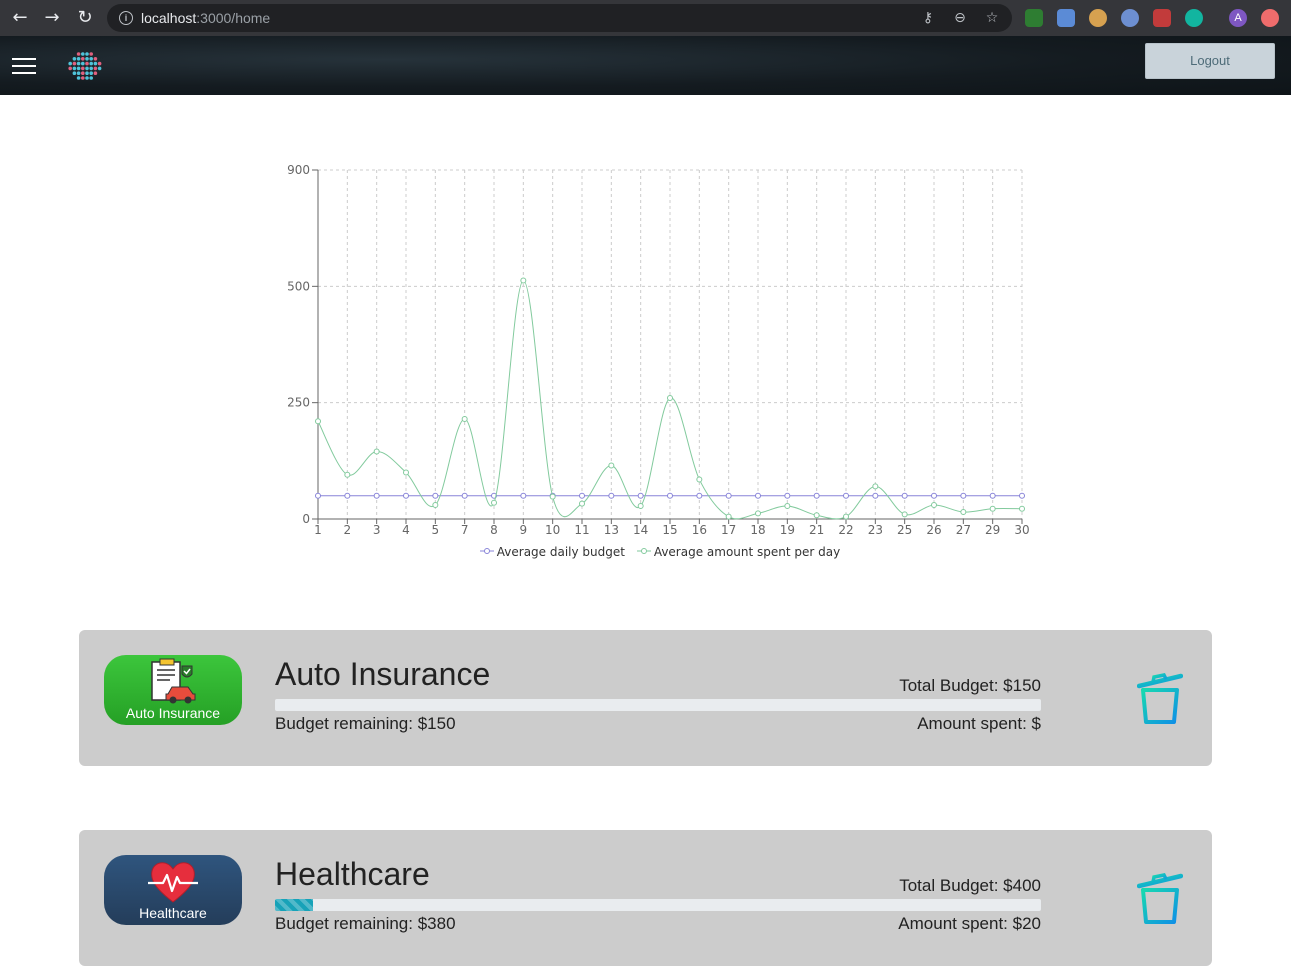 Image resolution: width=1291 pixels, height=966 pixels. What do you see at coordinates (173, 890) in the screenshot?
I see `category-badge: Healthcare` at bounding box center [173, 890].